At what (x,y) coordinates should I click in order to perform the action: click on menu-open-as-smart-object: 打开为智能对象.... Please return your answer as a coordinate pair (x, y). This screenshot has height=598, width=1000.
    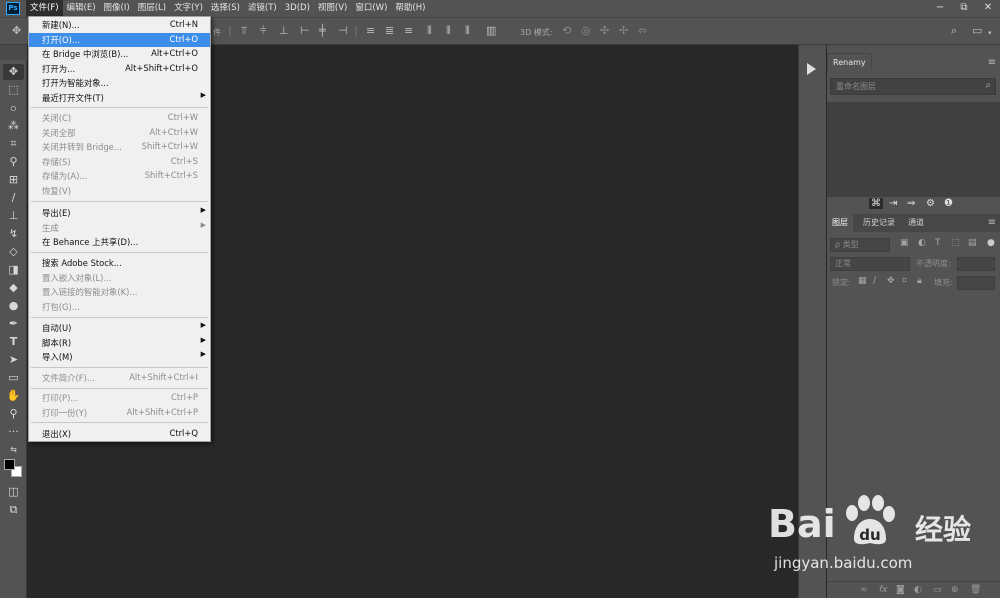
    Looking at the image, I should click on (119, 83).